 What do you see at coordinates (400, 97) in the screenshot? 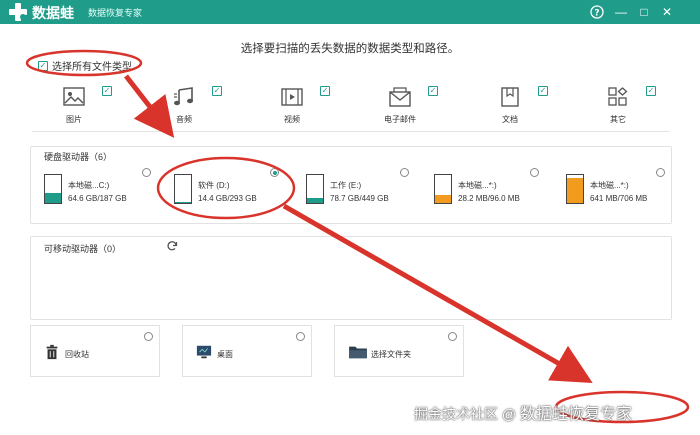
I see `email-icon` at bounding box center [400, 97].